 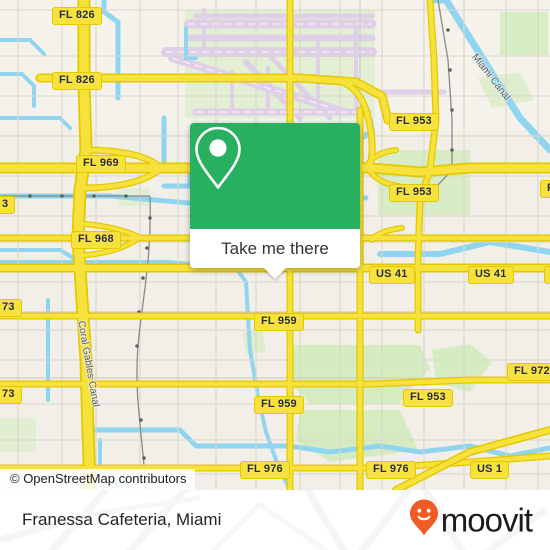 I want to click on footer-bar: Franessa Cafeteria, Miami moovit, so click(x=275, y=520).